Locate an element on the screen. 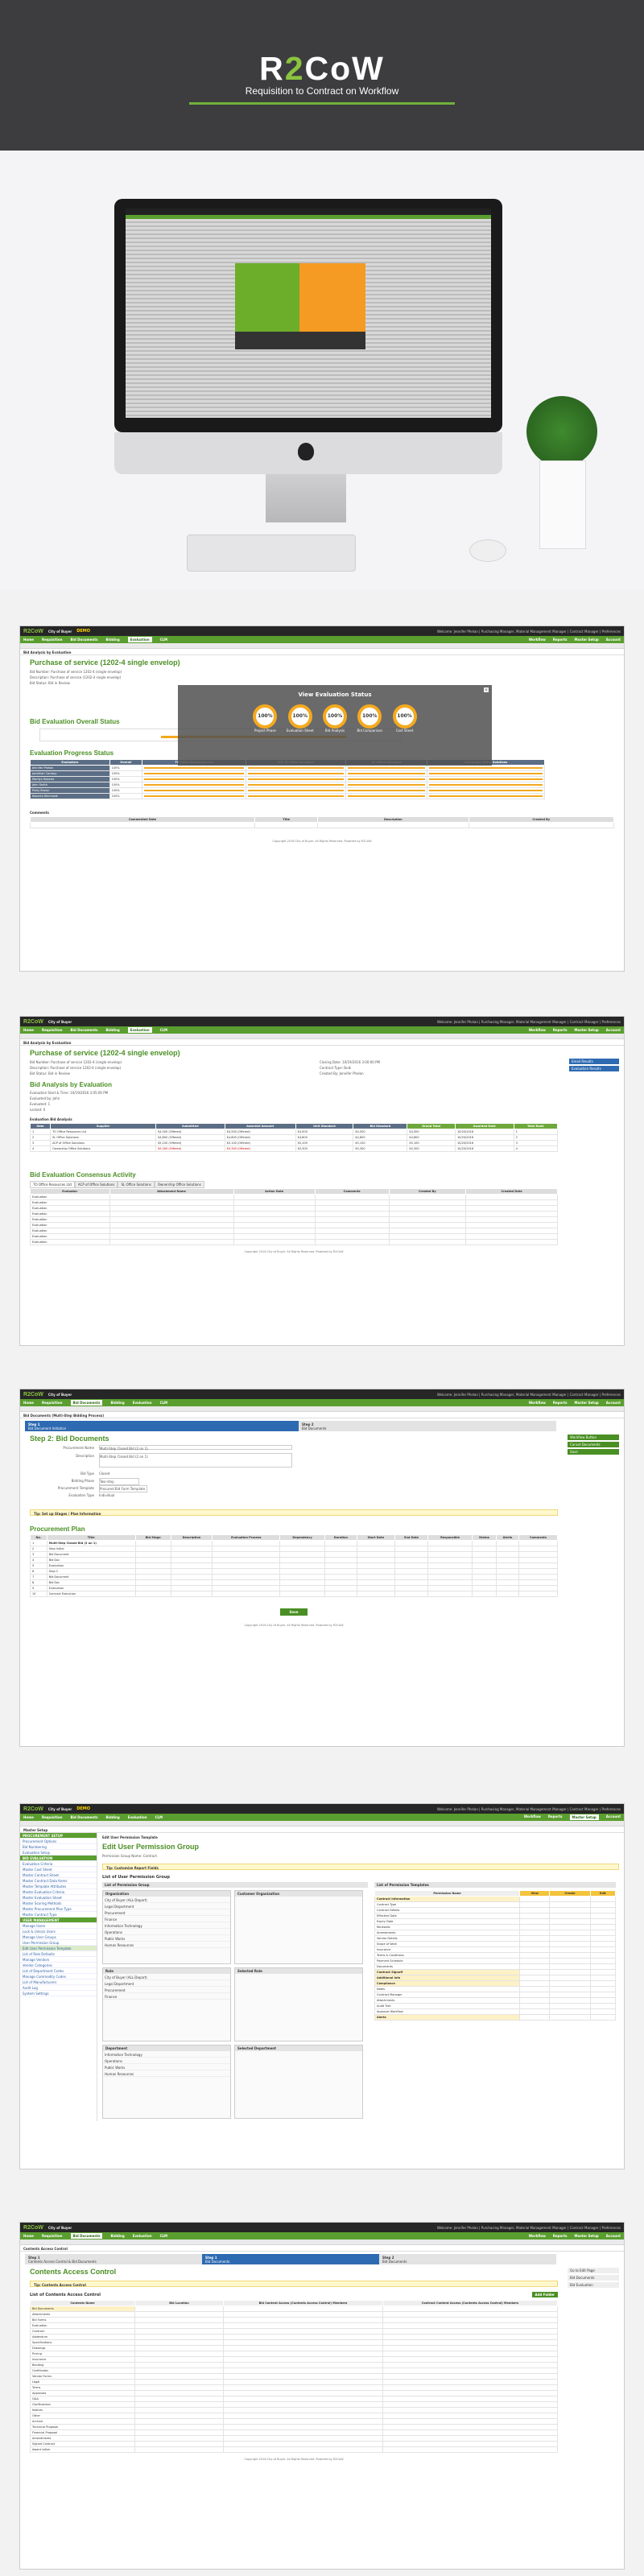  bid-documents-button: Bid Documents is located at coordinates (593, 2278).